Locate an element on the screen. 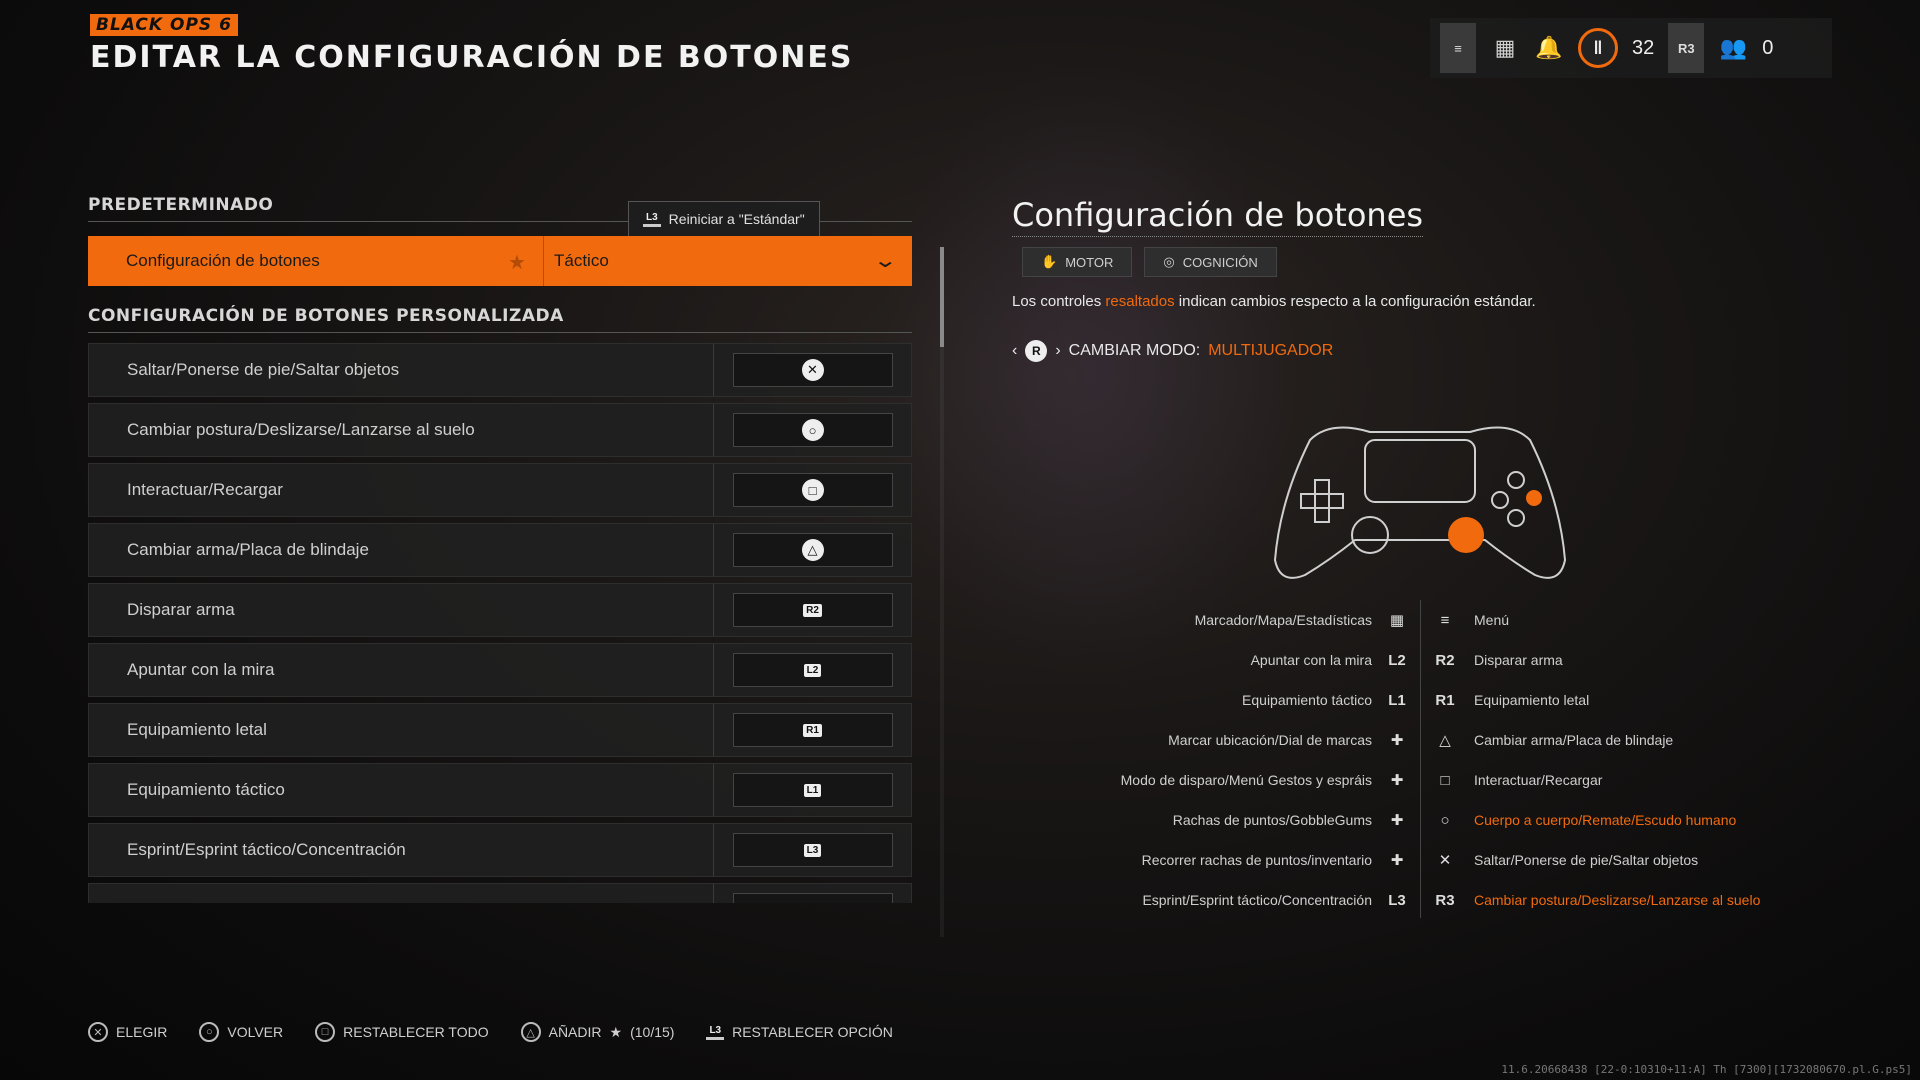 The height and width of the screenshot is (1080, 1920). legend-icon: L1 is located at coordinates (1397, 700).